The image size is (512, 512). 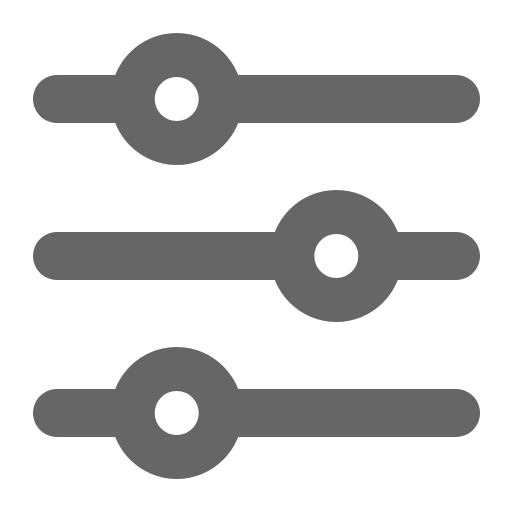 I want to click on slider-3-knob-hole, so click(x=176, y=413).